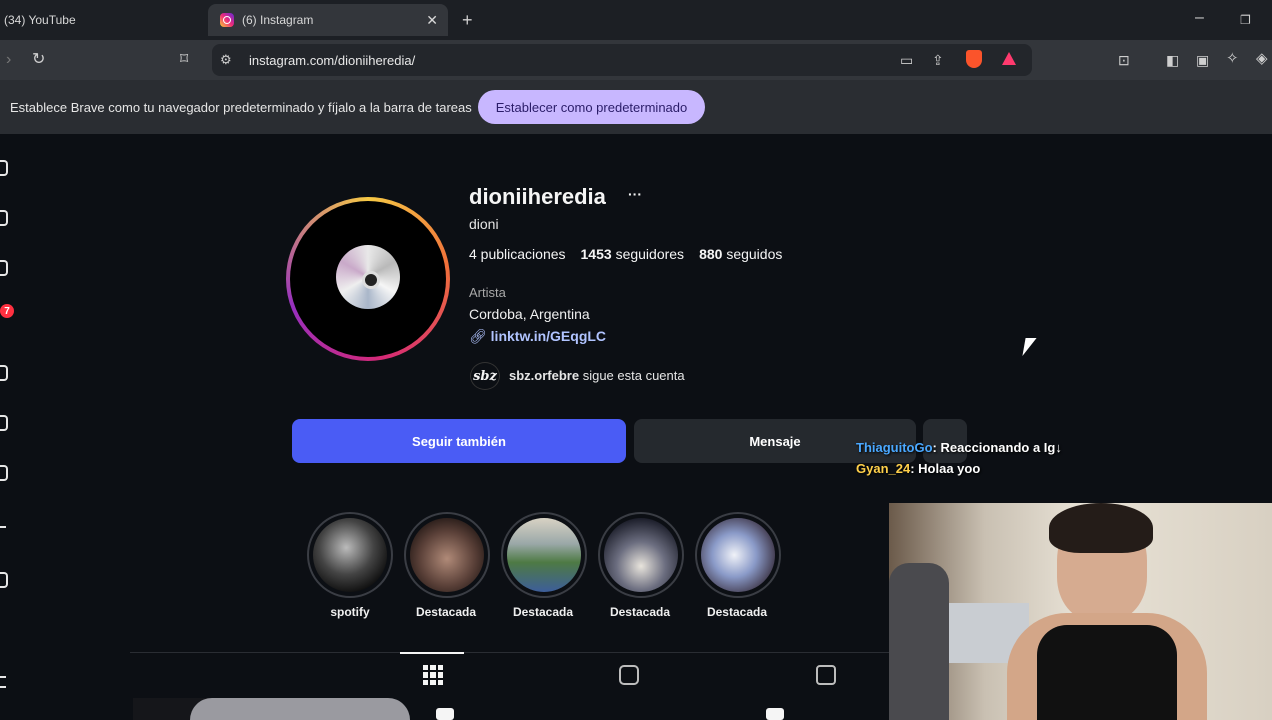  I want to click on profile-username: dioniiheredia, so click(537, 196).